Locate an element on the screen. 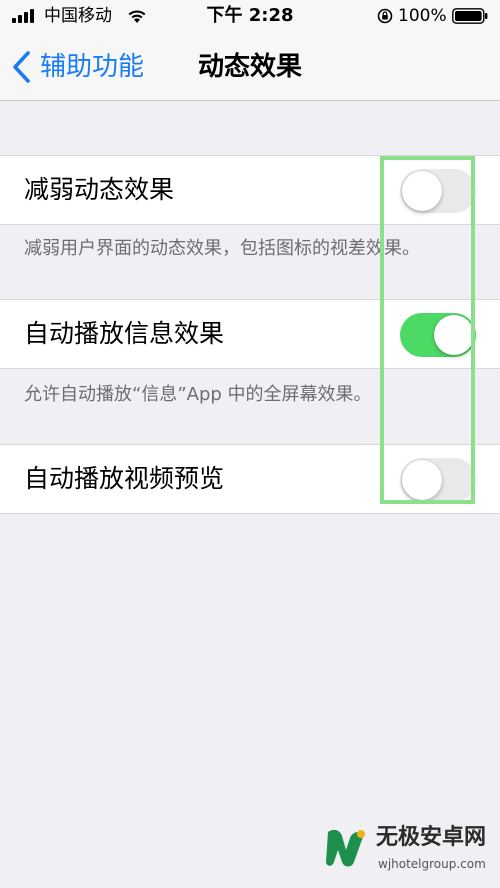  page-title: 动态效果 is located at coordinates (249, 67).